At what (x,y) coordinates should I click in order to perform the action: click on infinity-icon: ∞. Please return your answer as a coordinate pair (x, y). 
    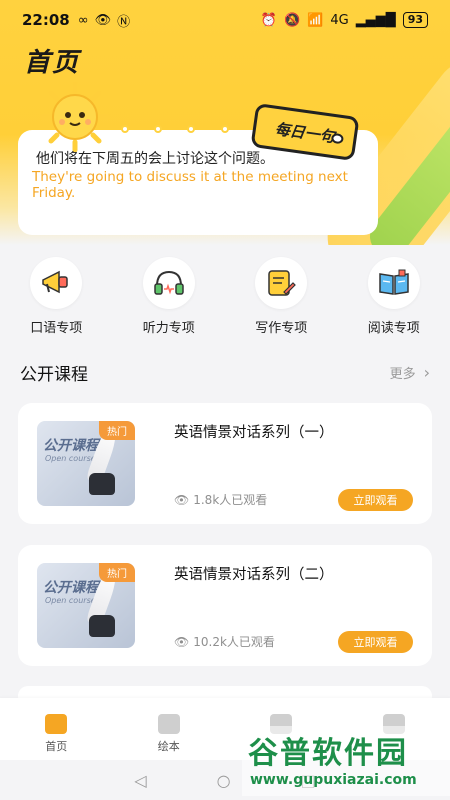
    Looking at the image, I should click on (83, 20).